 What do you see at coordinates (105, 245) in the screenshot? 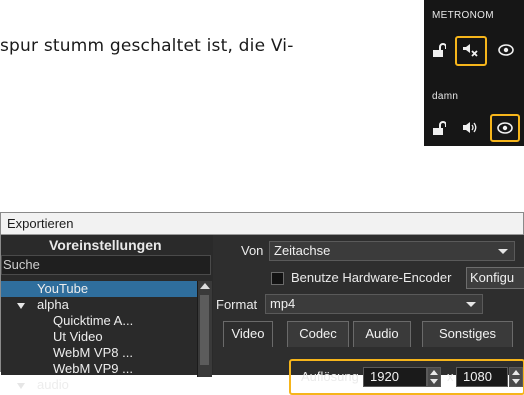
I see `presets-header: Voreinstellungen` at bounding box center [105, 245].